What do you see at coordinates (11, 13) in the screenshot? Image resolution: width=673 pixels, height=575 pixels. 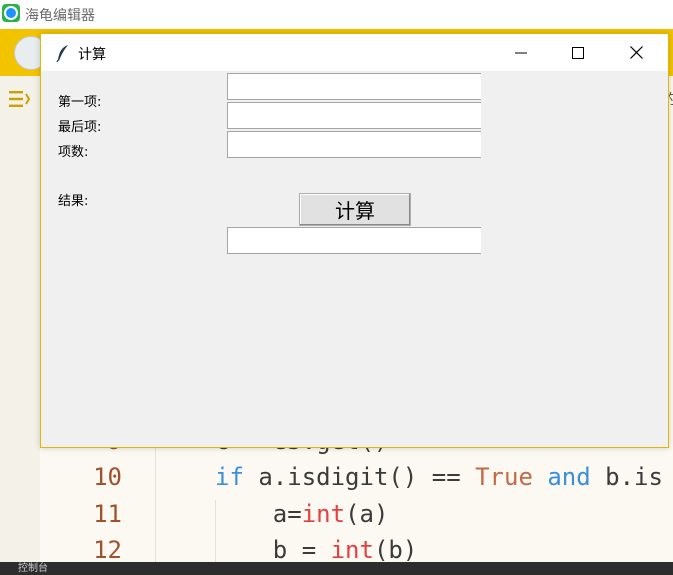 I see `app-logo-icon` at bounding box center [11, 13].